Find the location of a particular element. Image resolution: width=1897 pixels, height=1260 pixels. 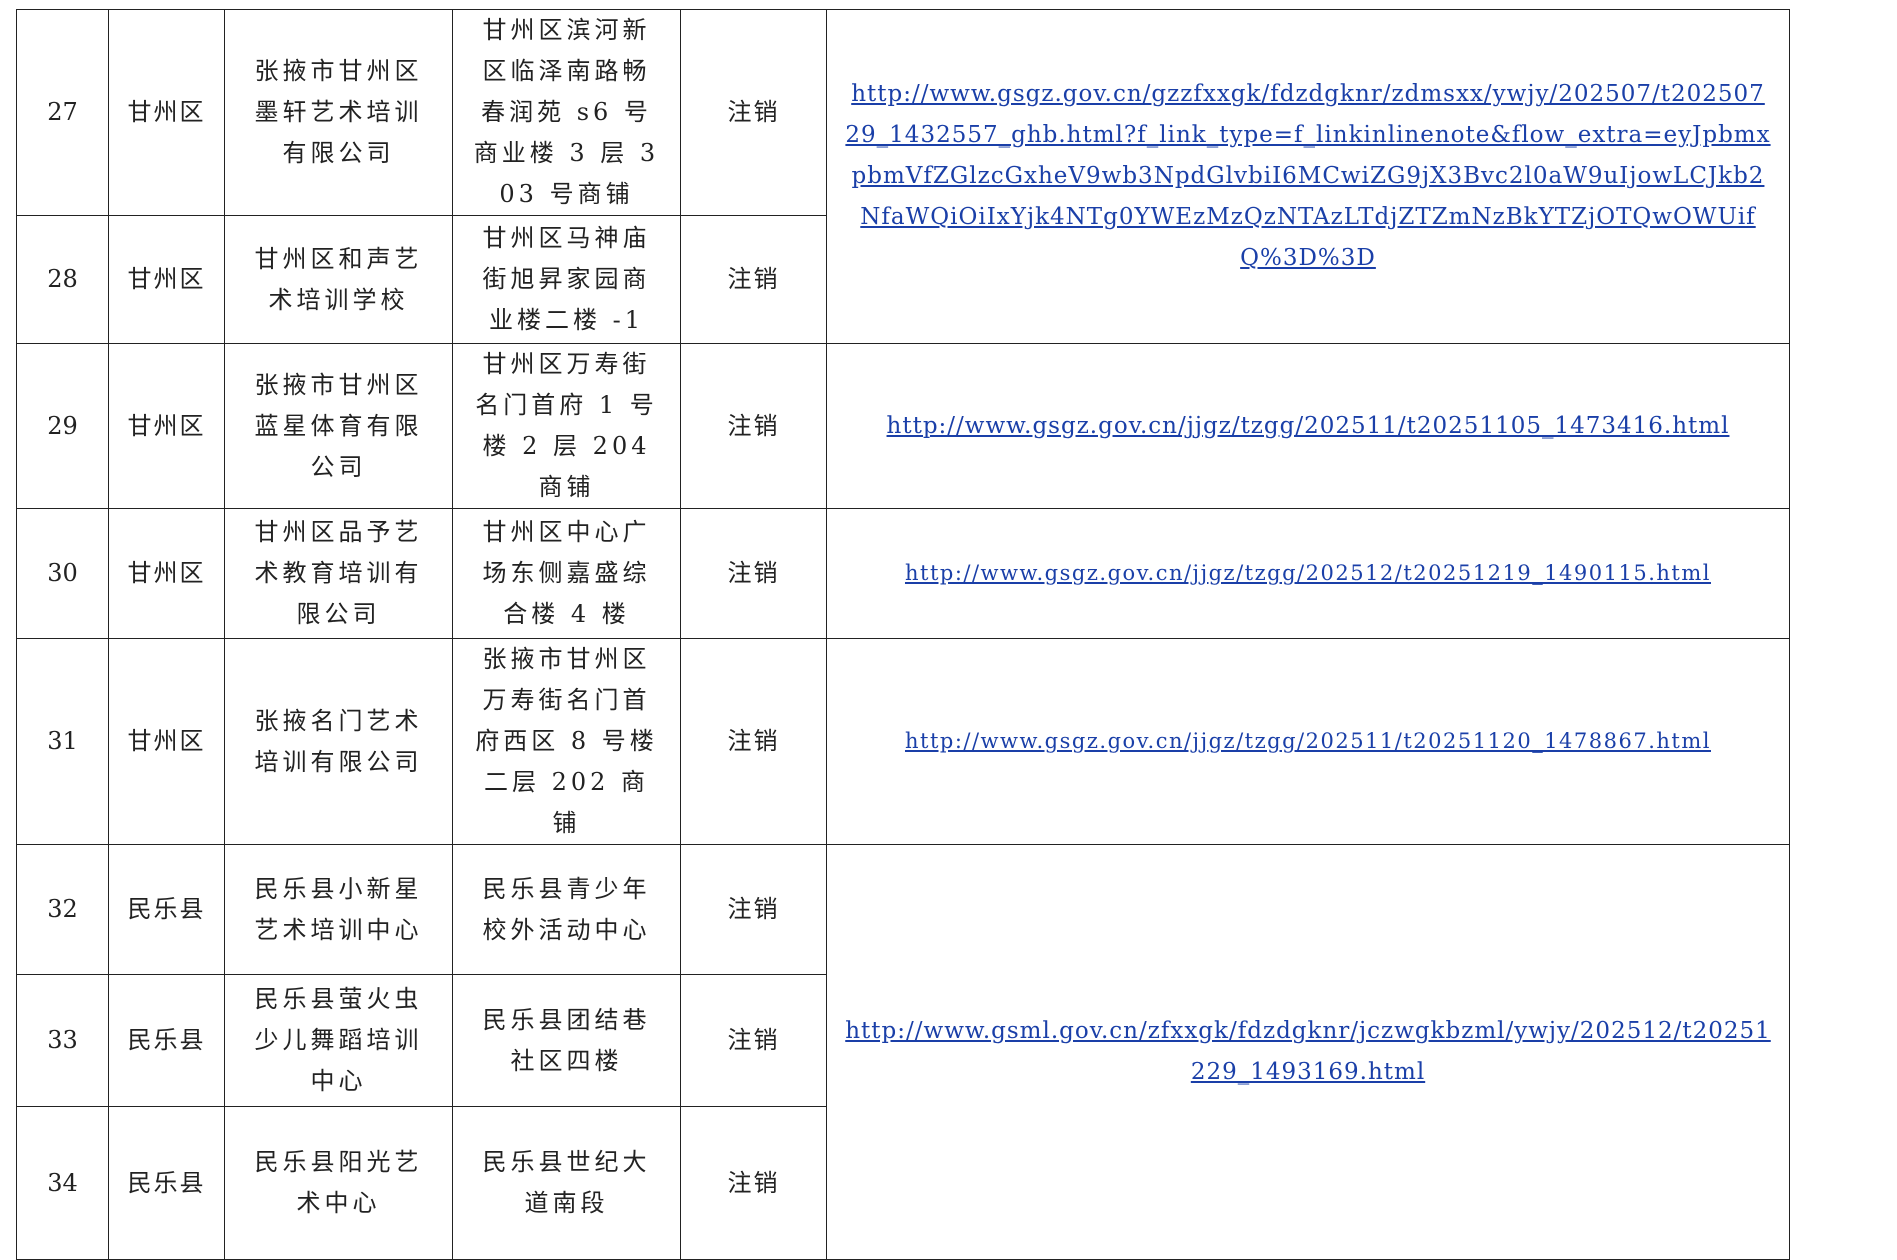

address-cell: 民乐县团结巷社区四楼 is located at coordinates (566, 1040).